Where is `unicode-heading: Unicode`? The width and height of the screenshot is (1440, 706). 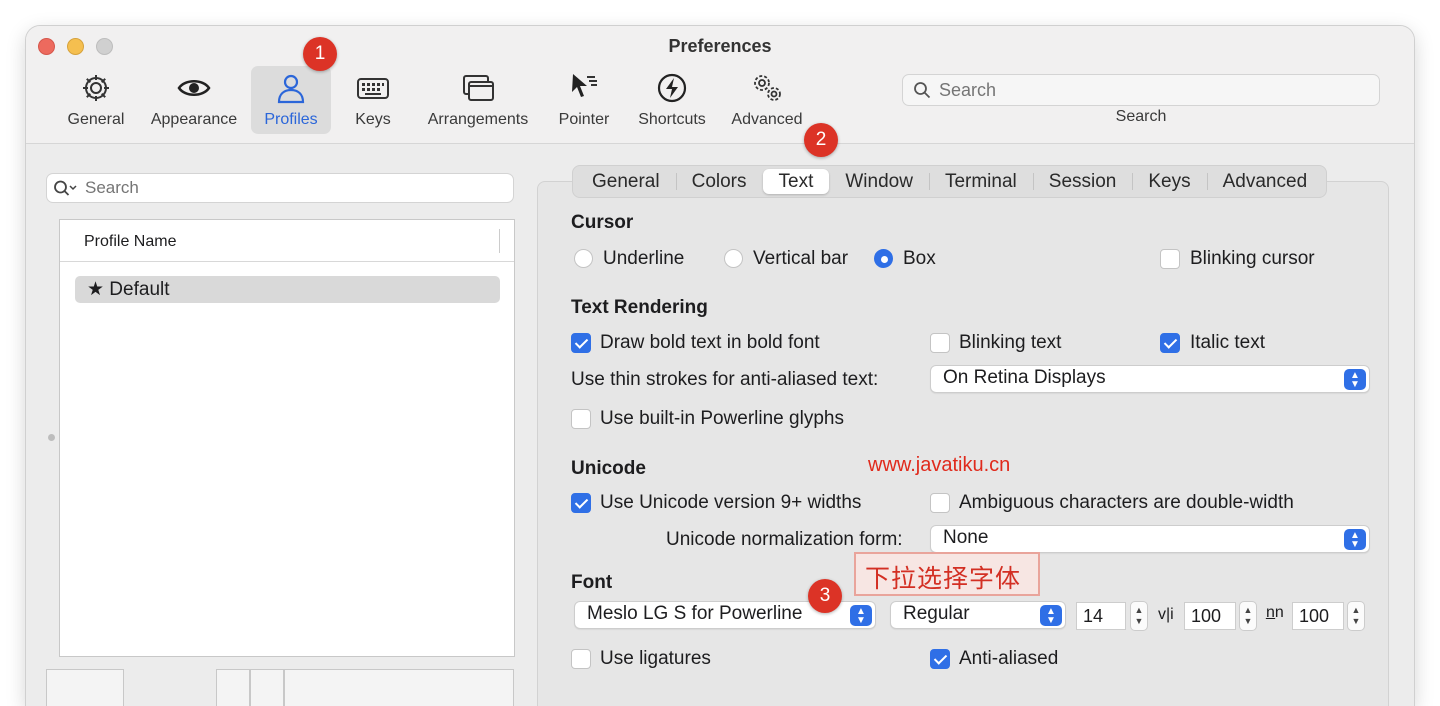 unicode-heading: Unicode is located at coordinates (608, 468).